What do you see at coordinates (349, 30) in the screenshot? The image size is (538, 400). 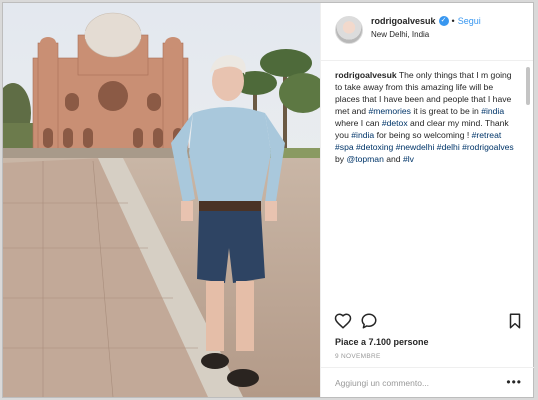 I see `avatar` at bounding box center [349, 30].